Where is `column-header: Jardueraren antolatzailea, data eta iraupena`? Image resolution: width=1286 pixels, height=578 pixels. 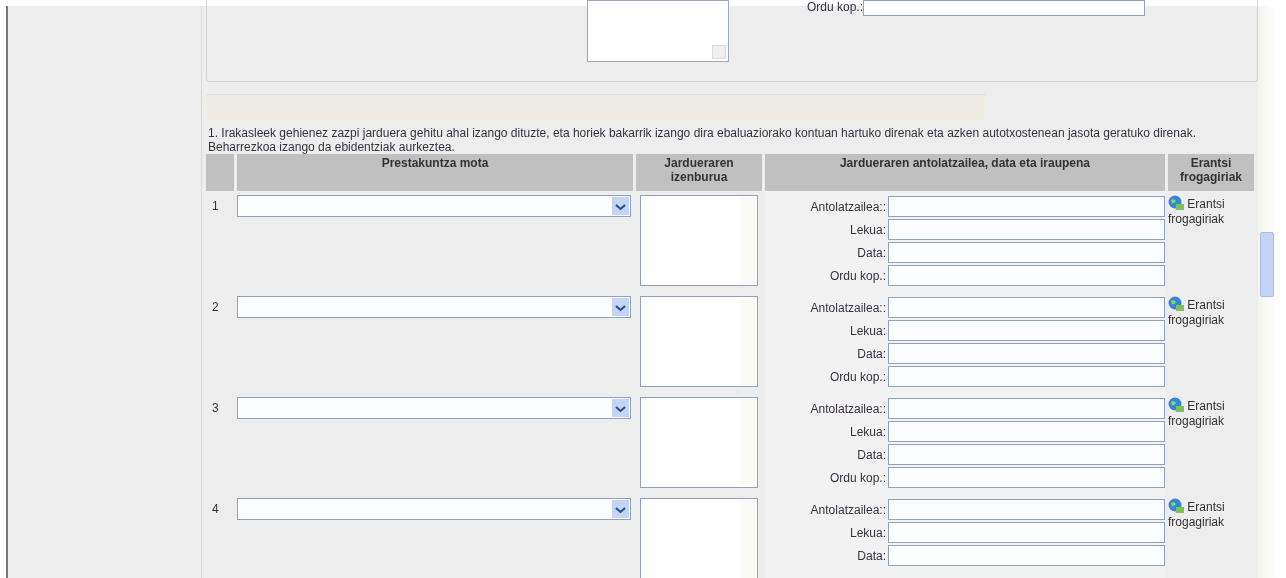
column-header: Jardueraren antolatzailea, data eta iraupena is located at coordinates (965, 172).